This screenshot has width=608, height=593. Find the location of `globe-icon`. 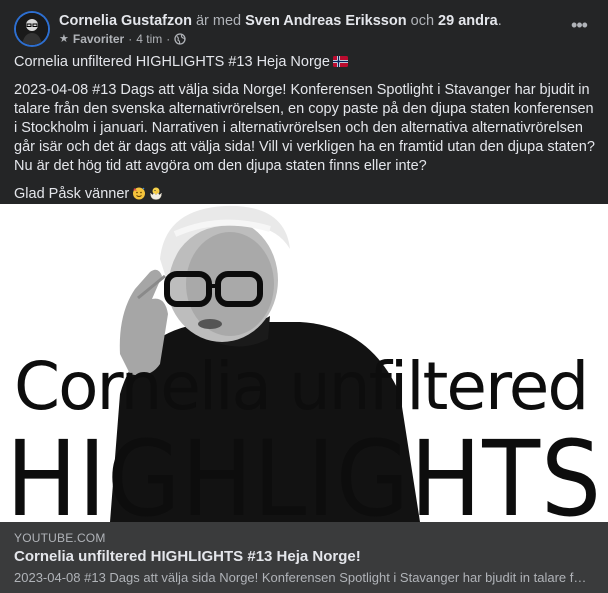

globe-icon is located at coordinates (180, 39).